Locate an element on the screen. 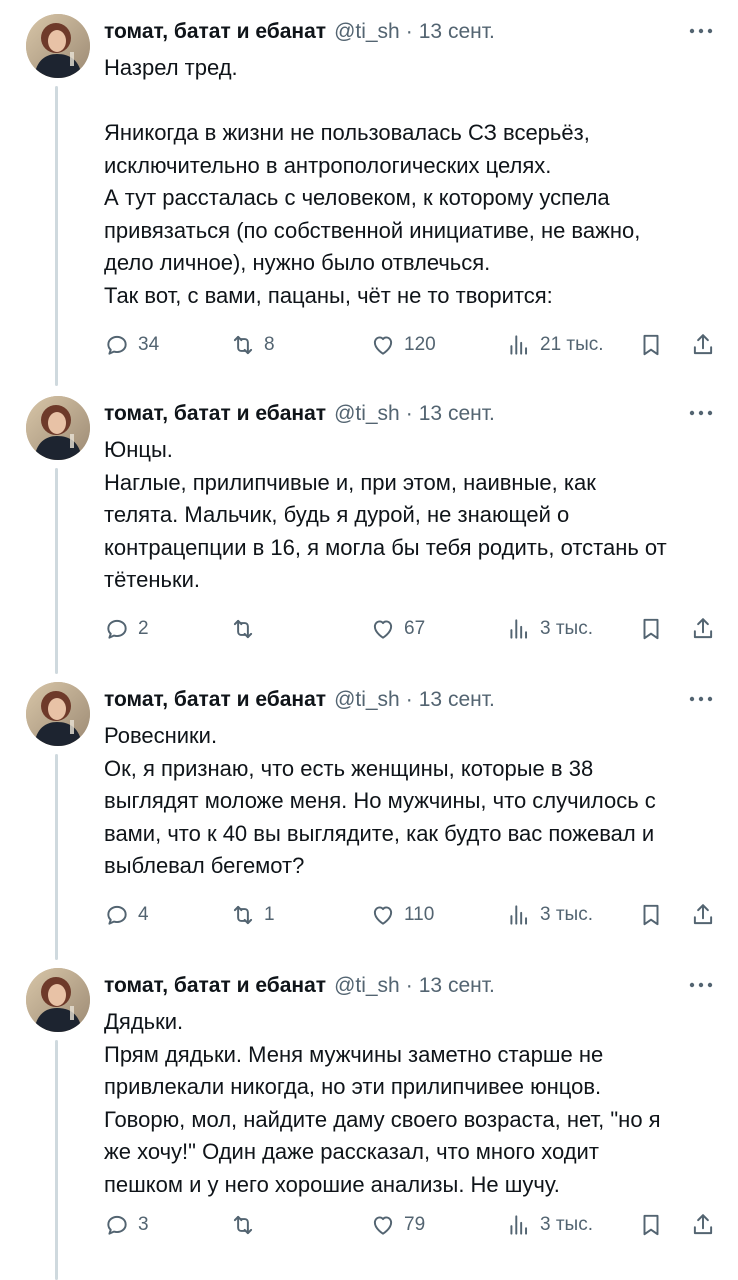 The width and height of the screenshot is (738, 1280). tweet-actions: 34 8 120 21 тыс. is located at coordinates (414, 345).